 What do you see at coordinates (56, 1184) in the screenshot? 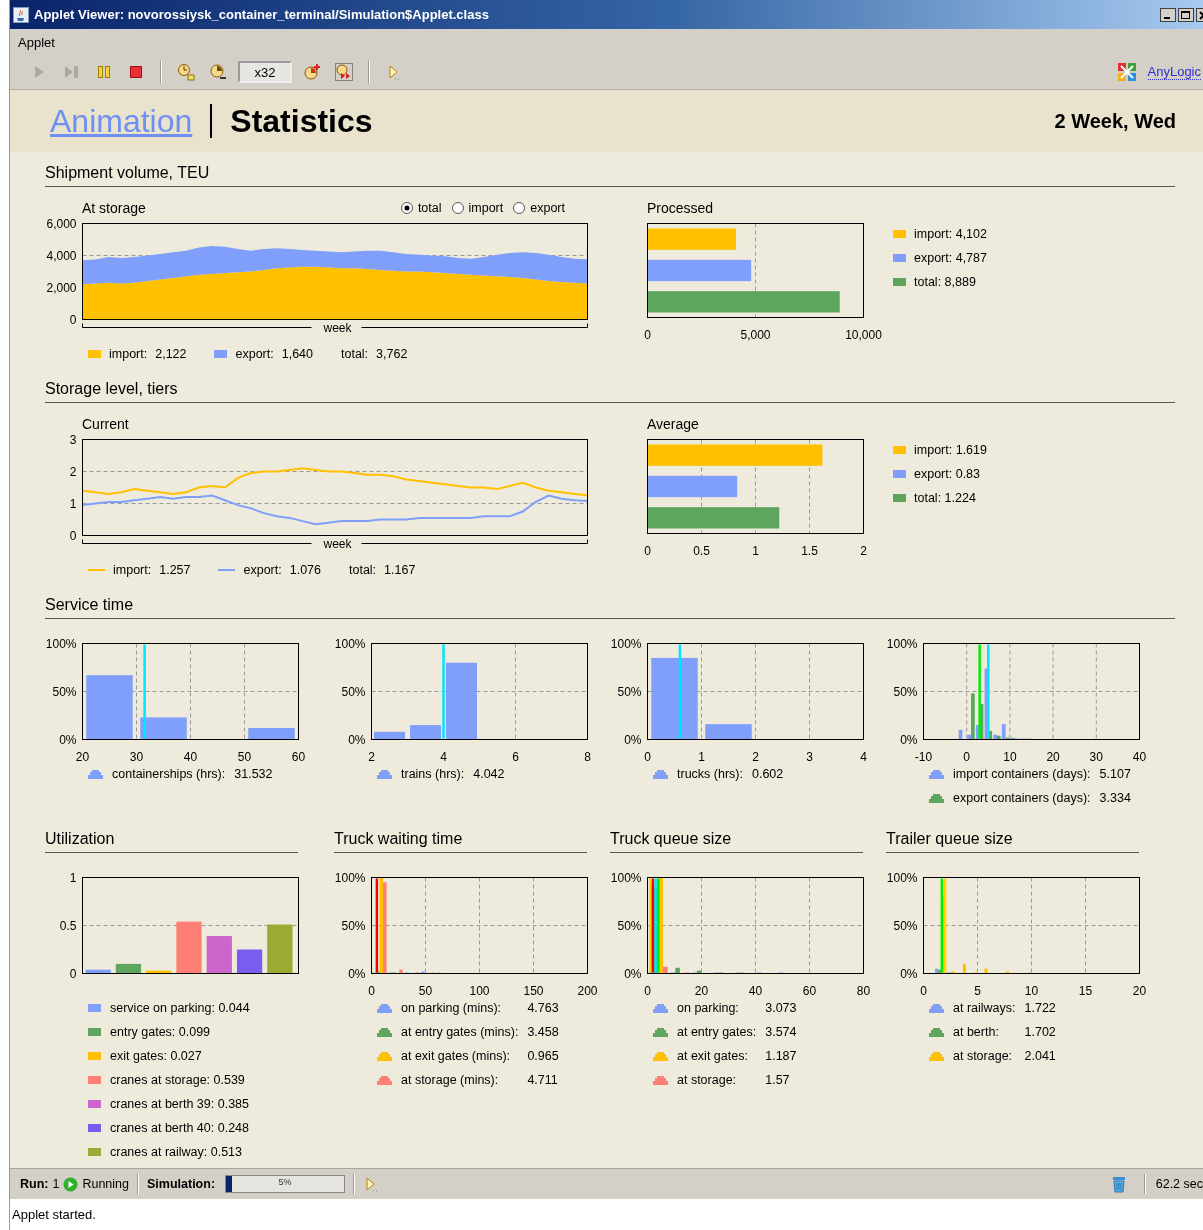
I see `run-number: 1` at bounding box center [56, 1184].